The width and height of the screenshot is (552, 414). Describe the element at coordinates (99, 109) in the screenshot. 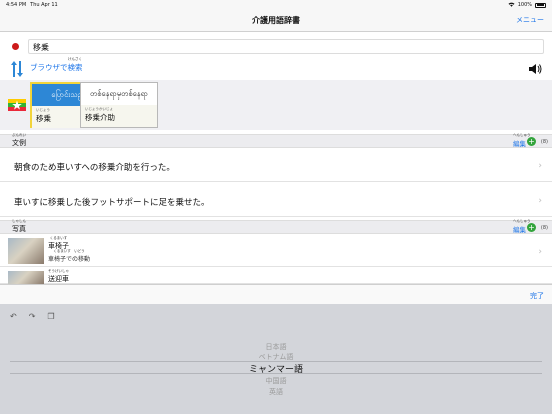

I see `ruby-text: いじょうかいじょ` at that location.